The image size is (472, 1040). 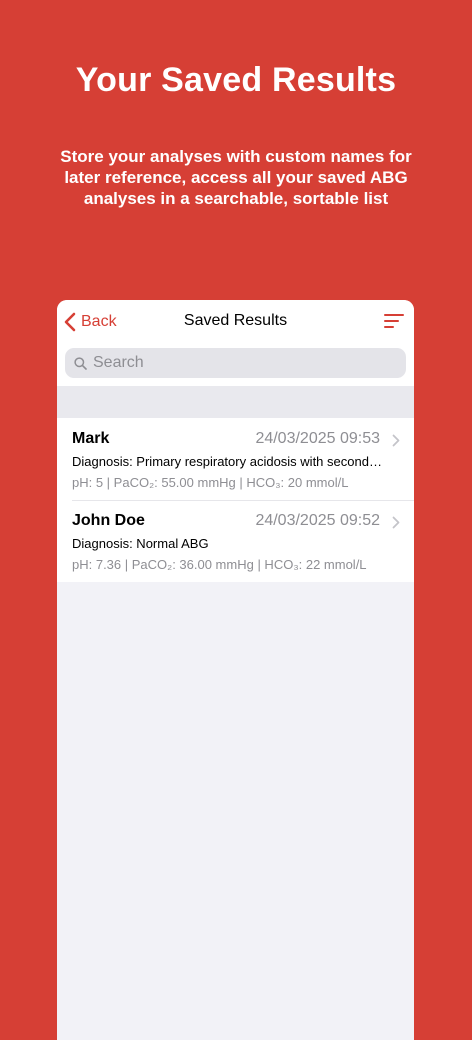 I want to click on navigation-bar: Back Saved Results, so click(x=235, y=343).